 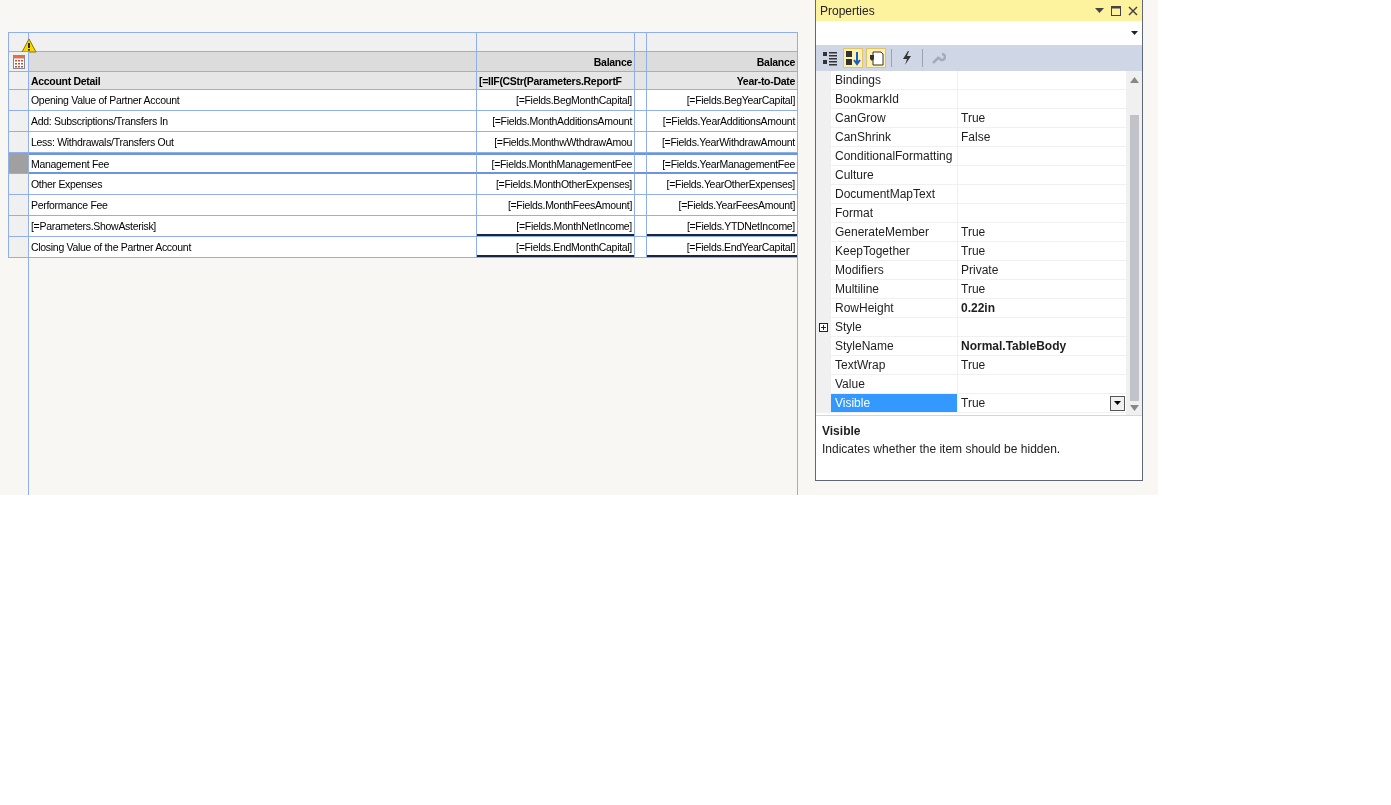 What do you see at coordinates (894, 270) in the screenshot?
I see `property-name: Modifiers` at bounding box center [894, 270].